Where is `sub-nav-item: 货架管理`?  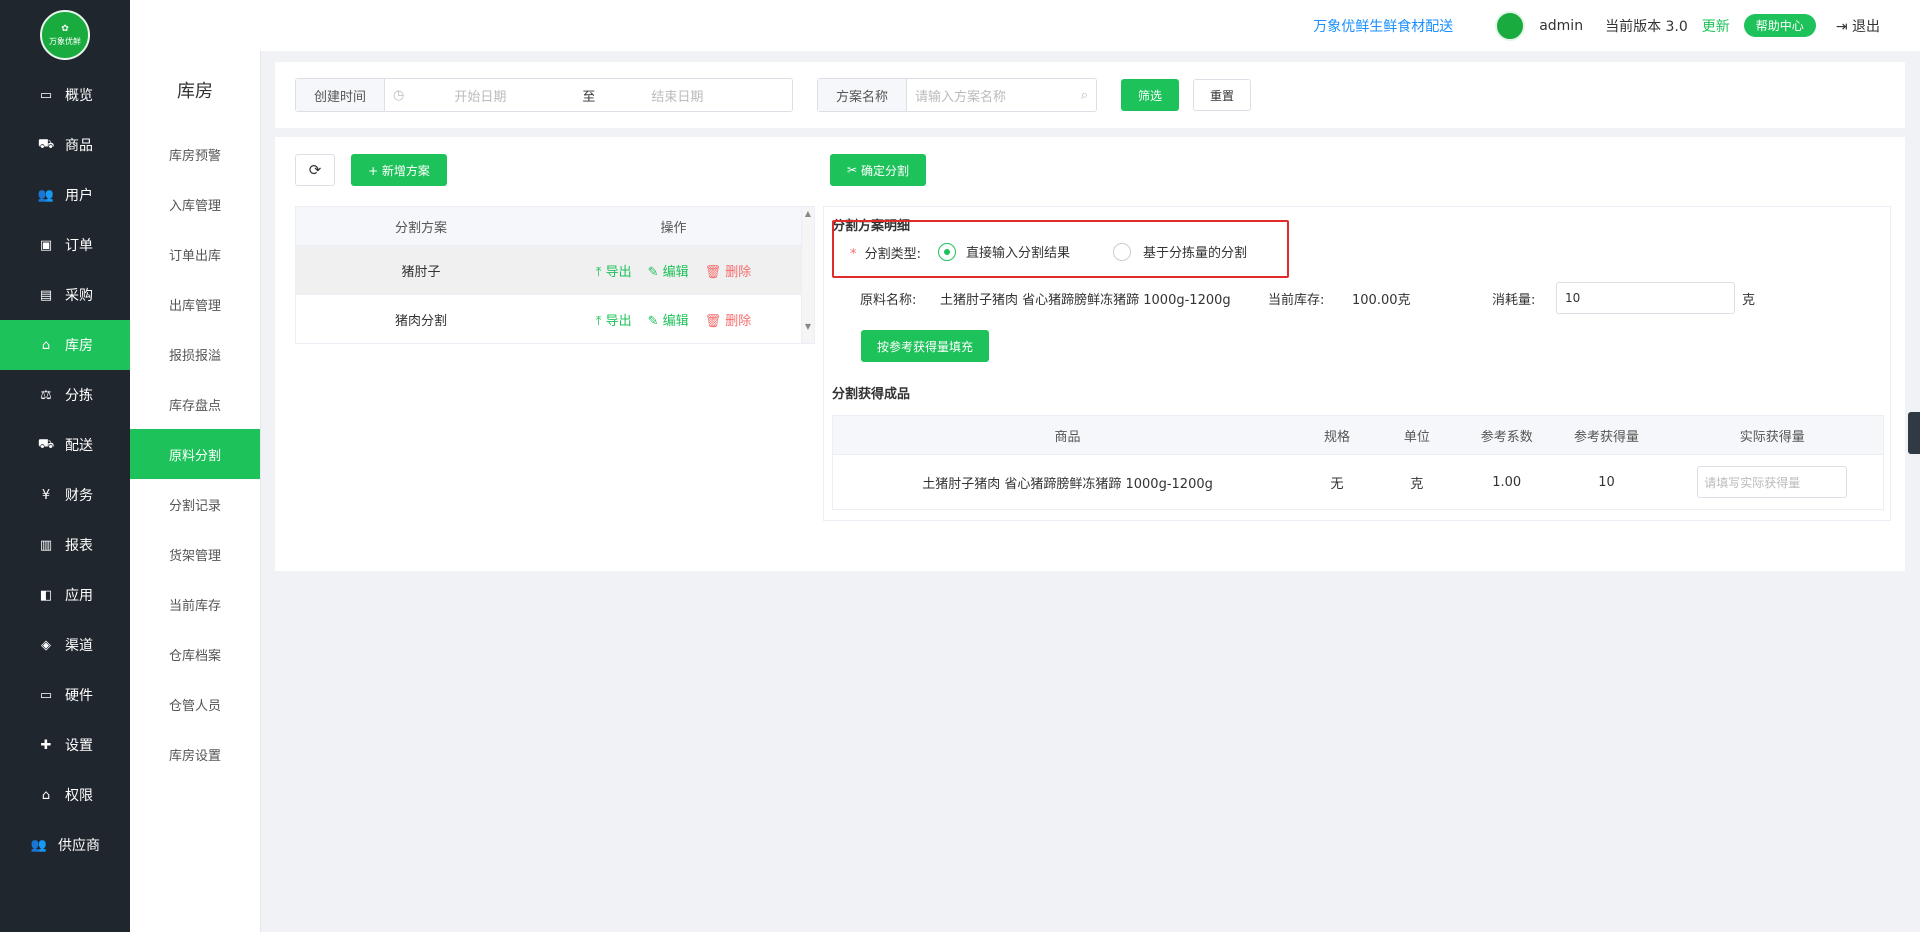
sub-nav-item: 货架管理 is located at coordinates (195, 554).